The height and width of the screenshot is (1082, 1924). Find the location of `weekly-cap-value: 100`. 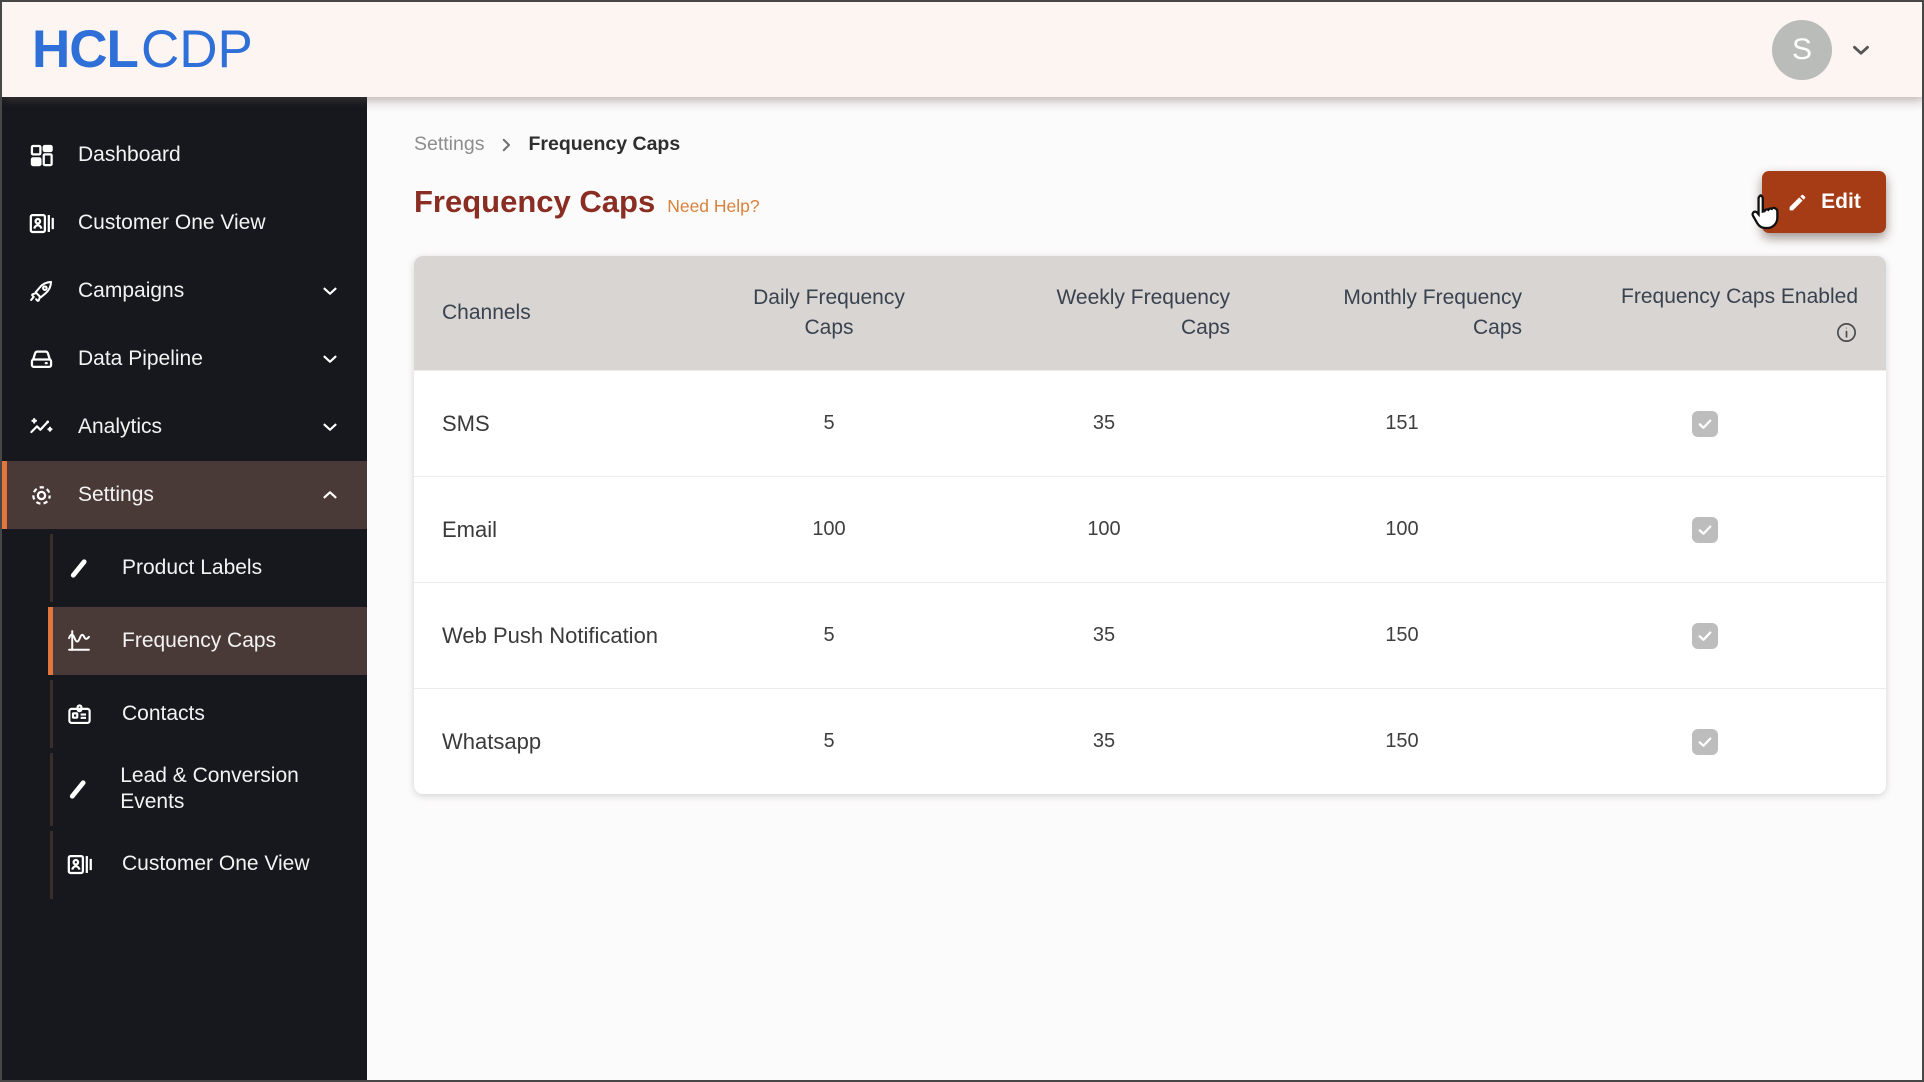

weekly-cap-value: 100 is located at coordinates (1104, 529).